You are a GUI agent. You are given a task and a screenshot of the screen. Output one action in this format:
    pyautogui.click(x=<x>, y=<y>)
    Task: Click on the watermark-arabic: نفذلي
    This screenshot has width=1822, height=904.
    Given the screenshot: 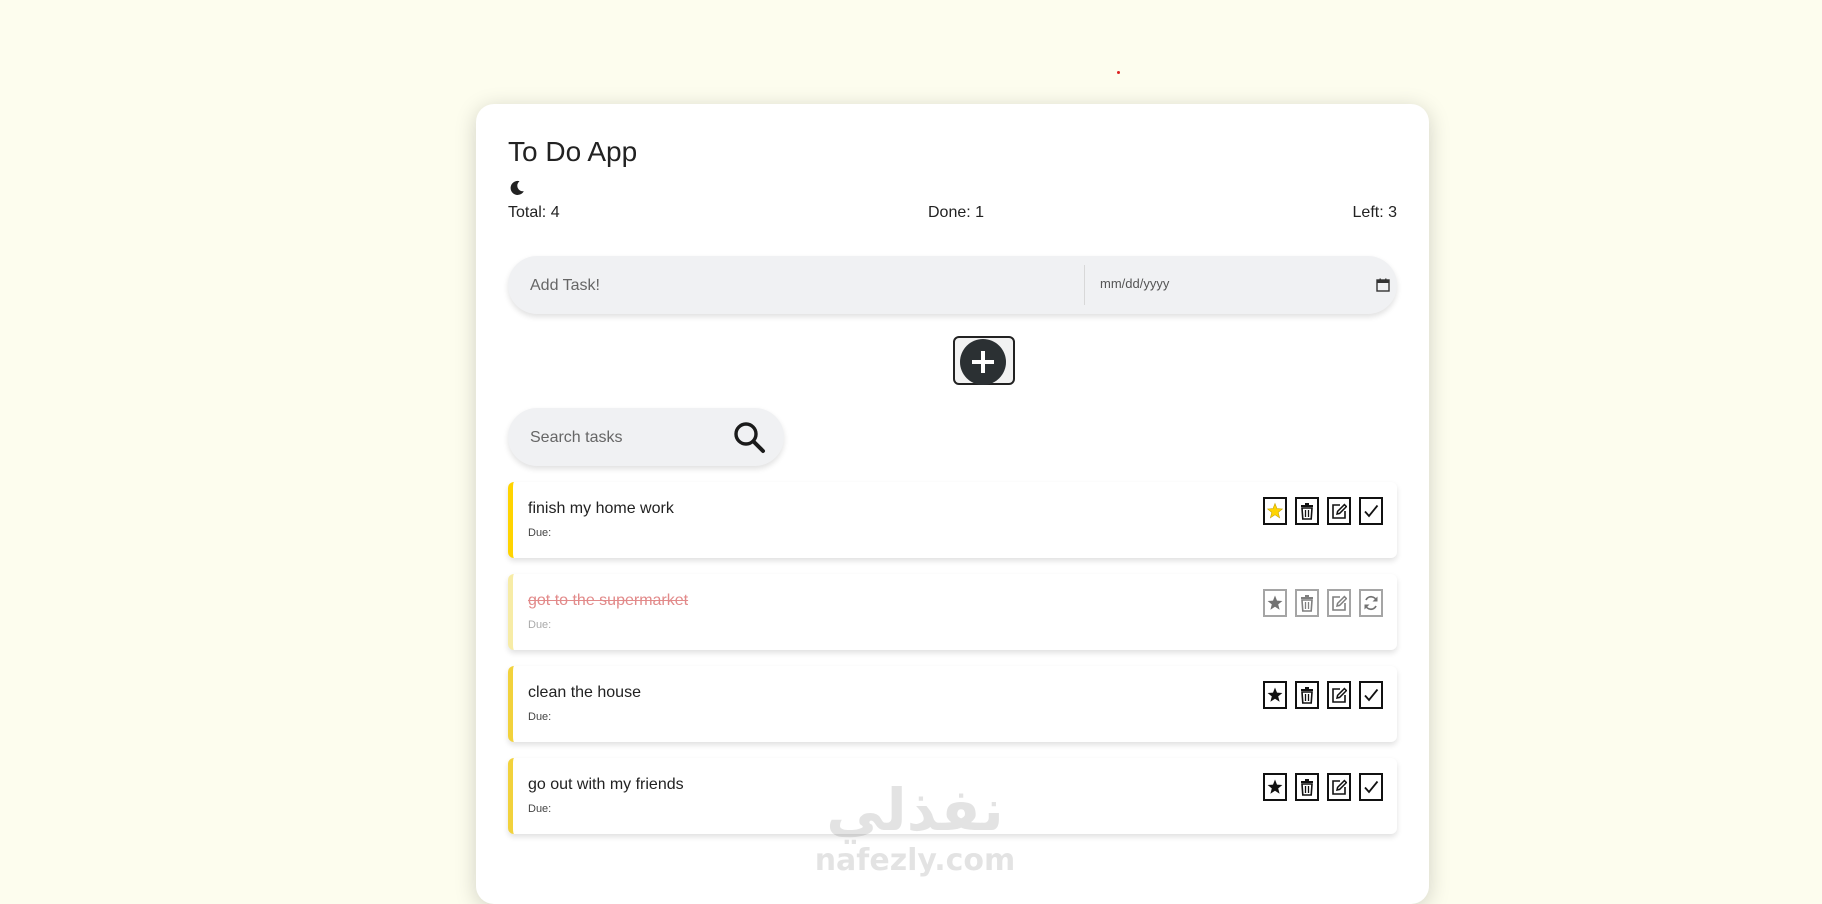 What is the action you would take?
    pyautogui.click(x=915, y=810)
    